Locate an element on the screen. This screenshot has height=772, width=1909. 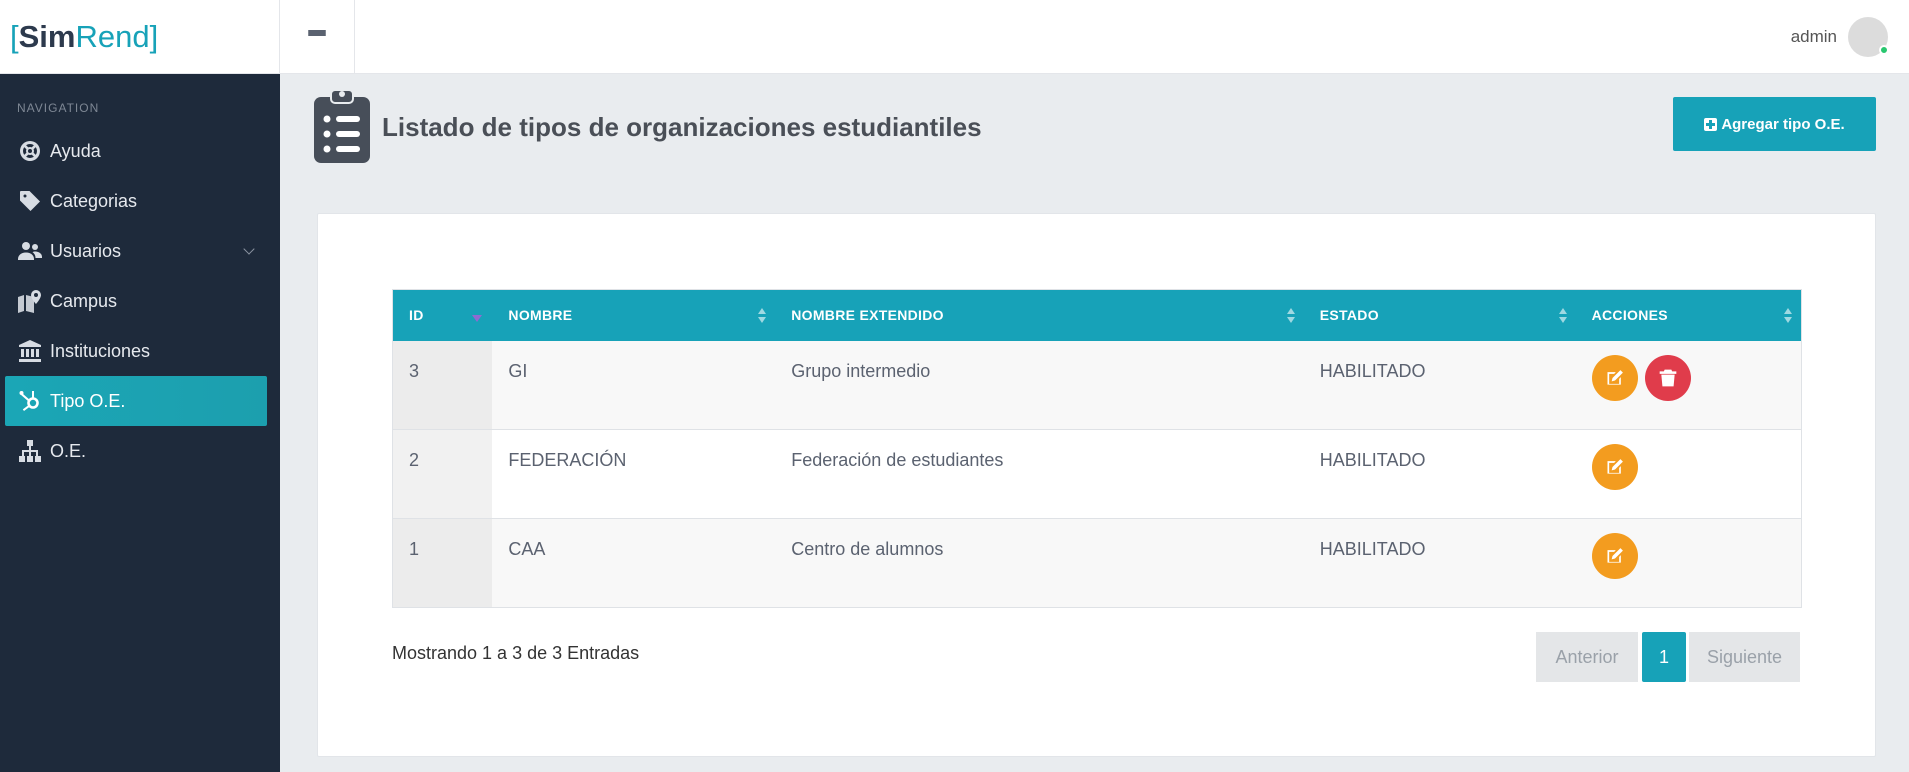
user-name: admin is located at coordinates (1813, 36).